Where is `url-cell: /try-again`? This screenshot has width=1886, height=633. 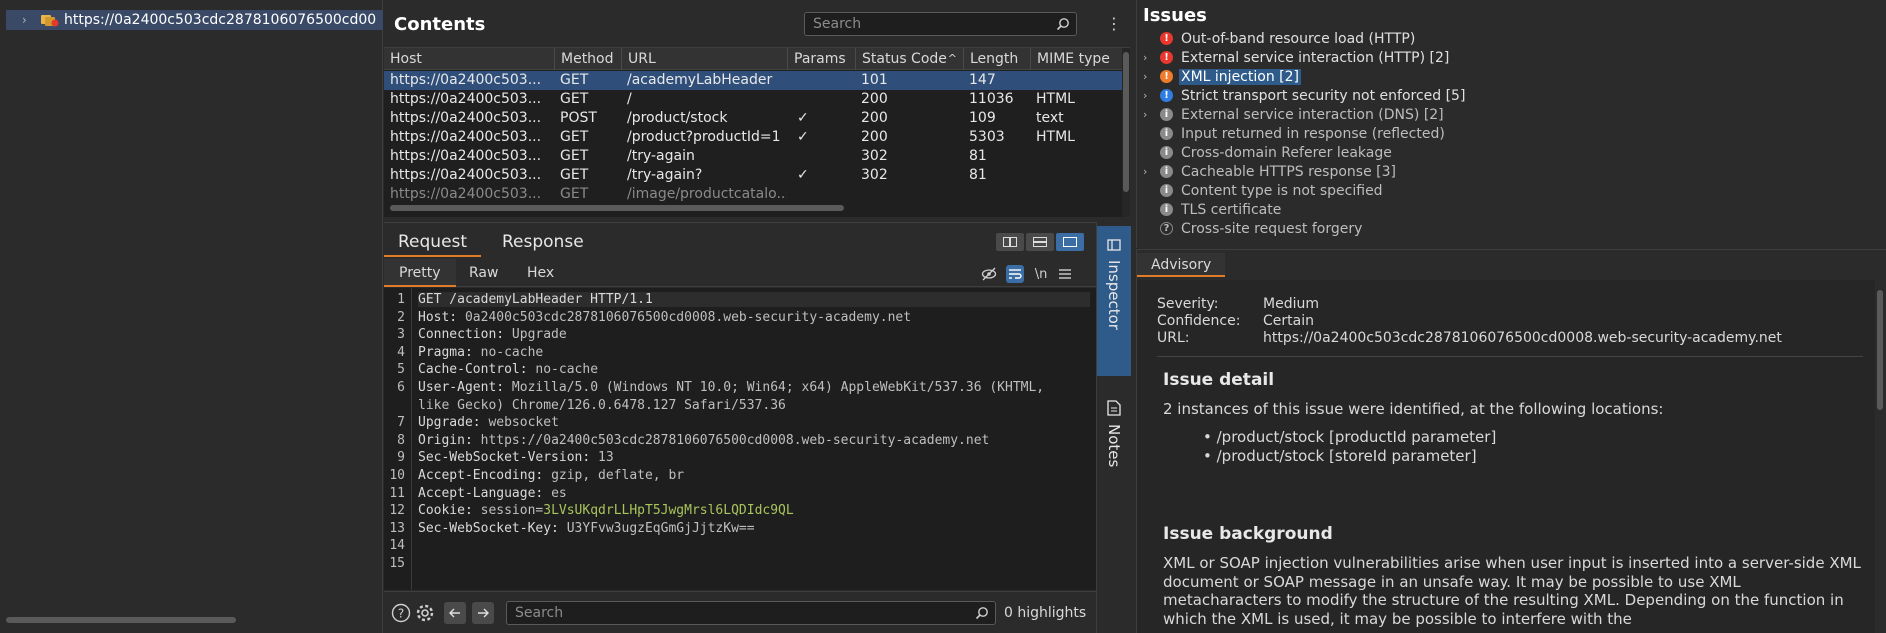 url-cell: /try-again is located at coordinates (661, 156).